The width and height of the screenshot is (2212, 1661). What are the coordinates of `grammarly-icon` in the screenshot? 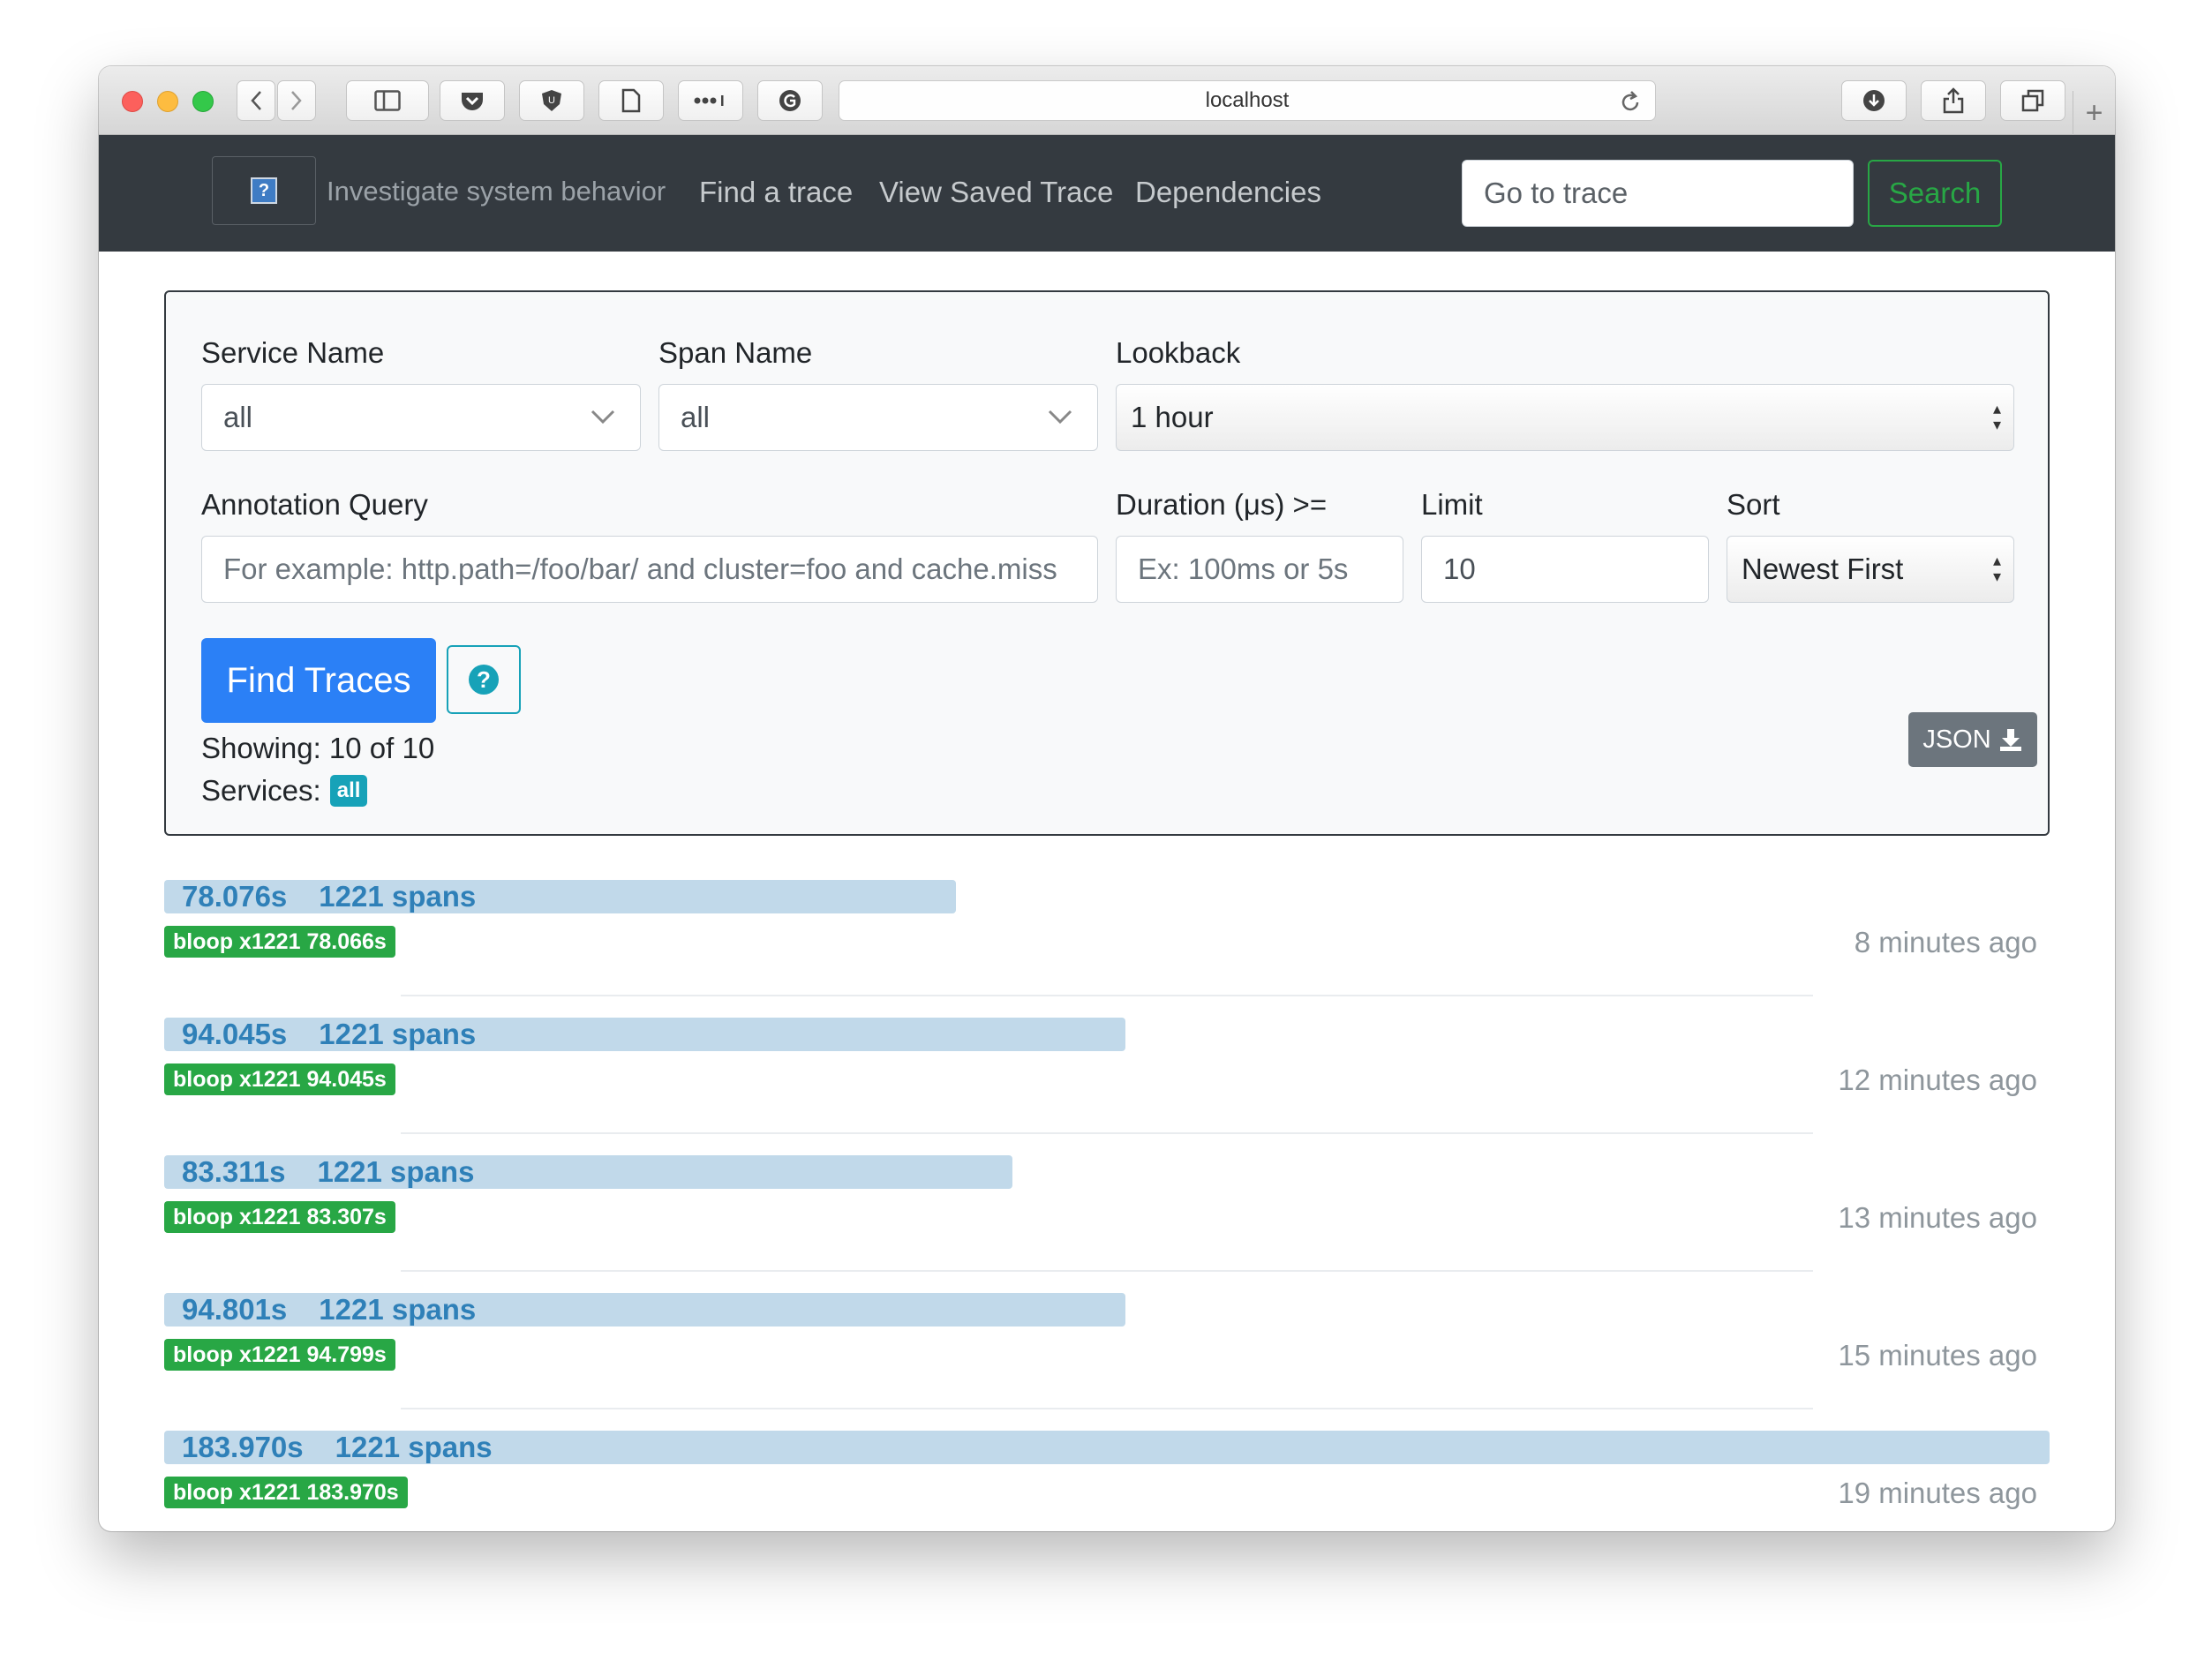 It's located at (790, 100).